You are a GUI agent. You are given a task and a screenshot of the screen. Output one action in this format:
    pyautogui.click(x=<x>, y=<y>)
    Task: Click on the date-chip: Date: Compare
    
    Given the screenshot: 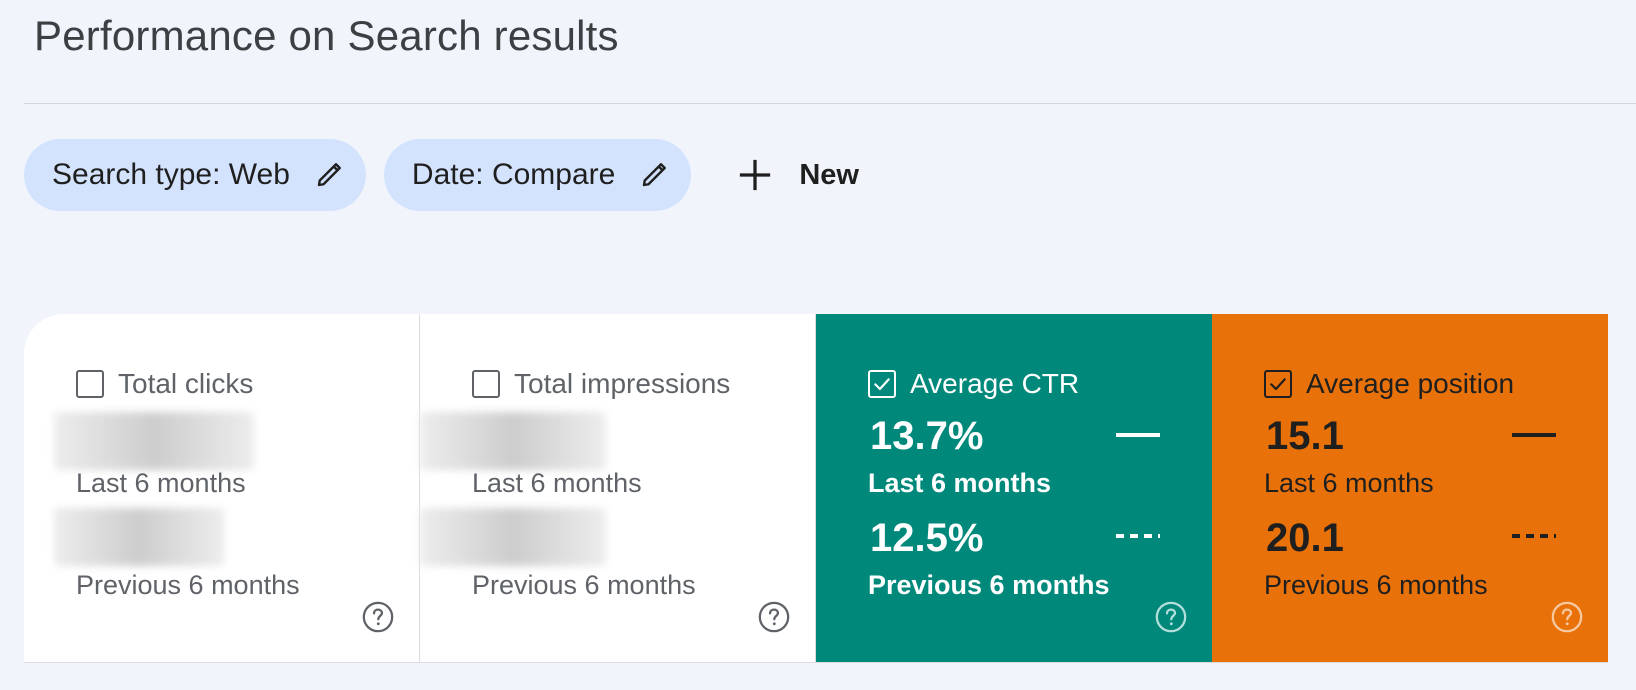 What is the action you would take?
    pyautogui.click(x=537, y=175)
    